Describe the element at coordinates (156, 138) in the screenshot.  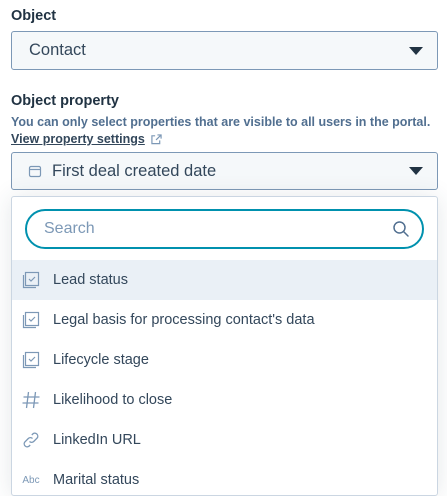
I see `external-link-icon` at that location.